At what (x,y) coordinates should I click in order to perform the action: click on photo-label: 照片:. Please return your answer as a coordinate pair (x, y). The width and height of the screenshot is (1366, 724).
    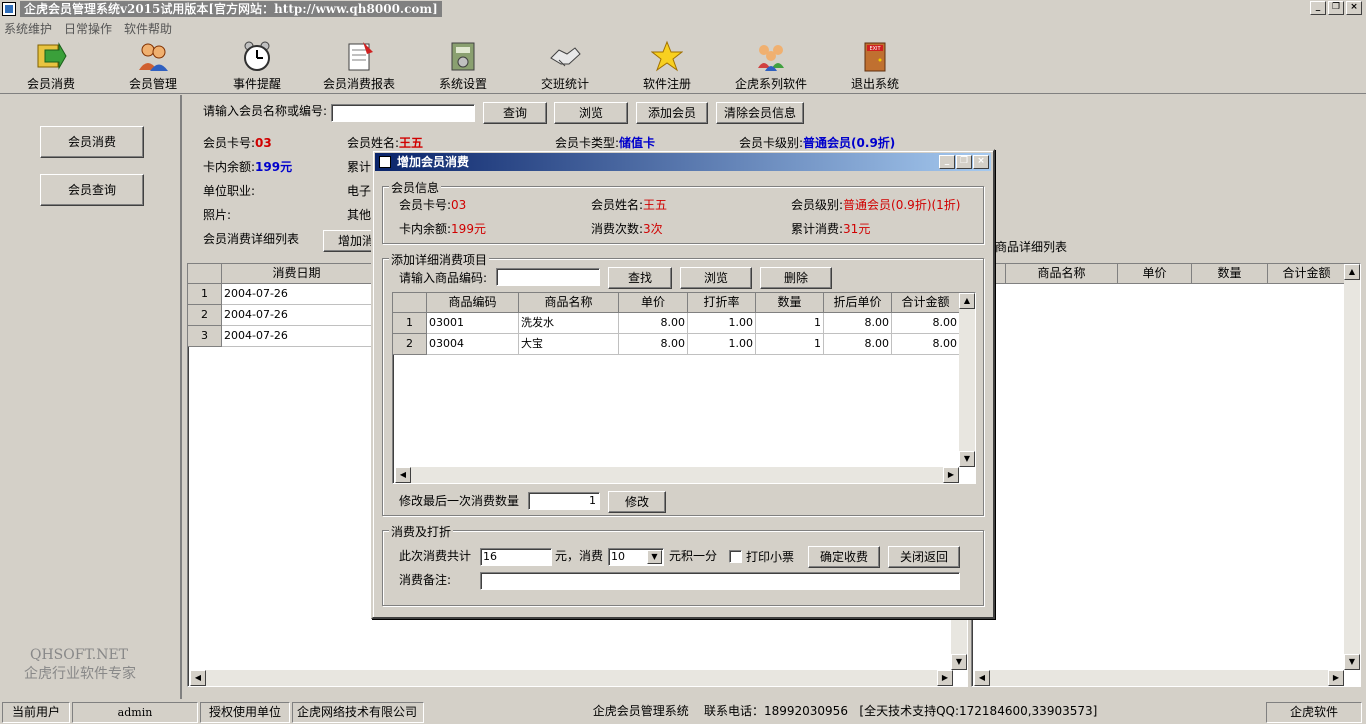
    Looking at the image, I should click on (217, 215).